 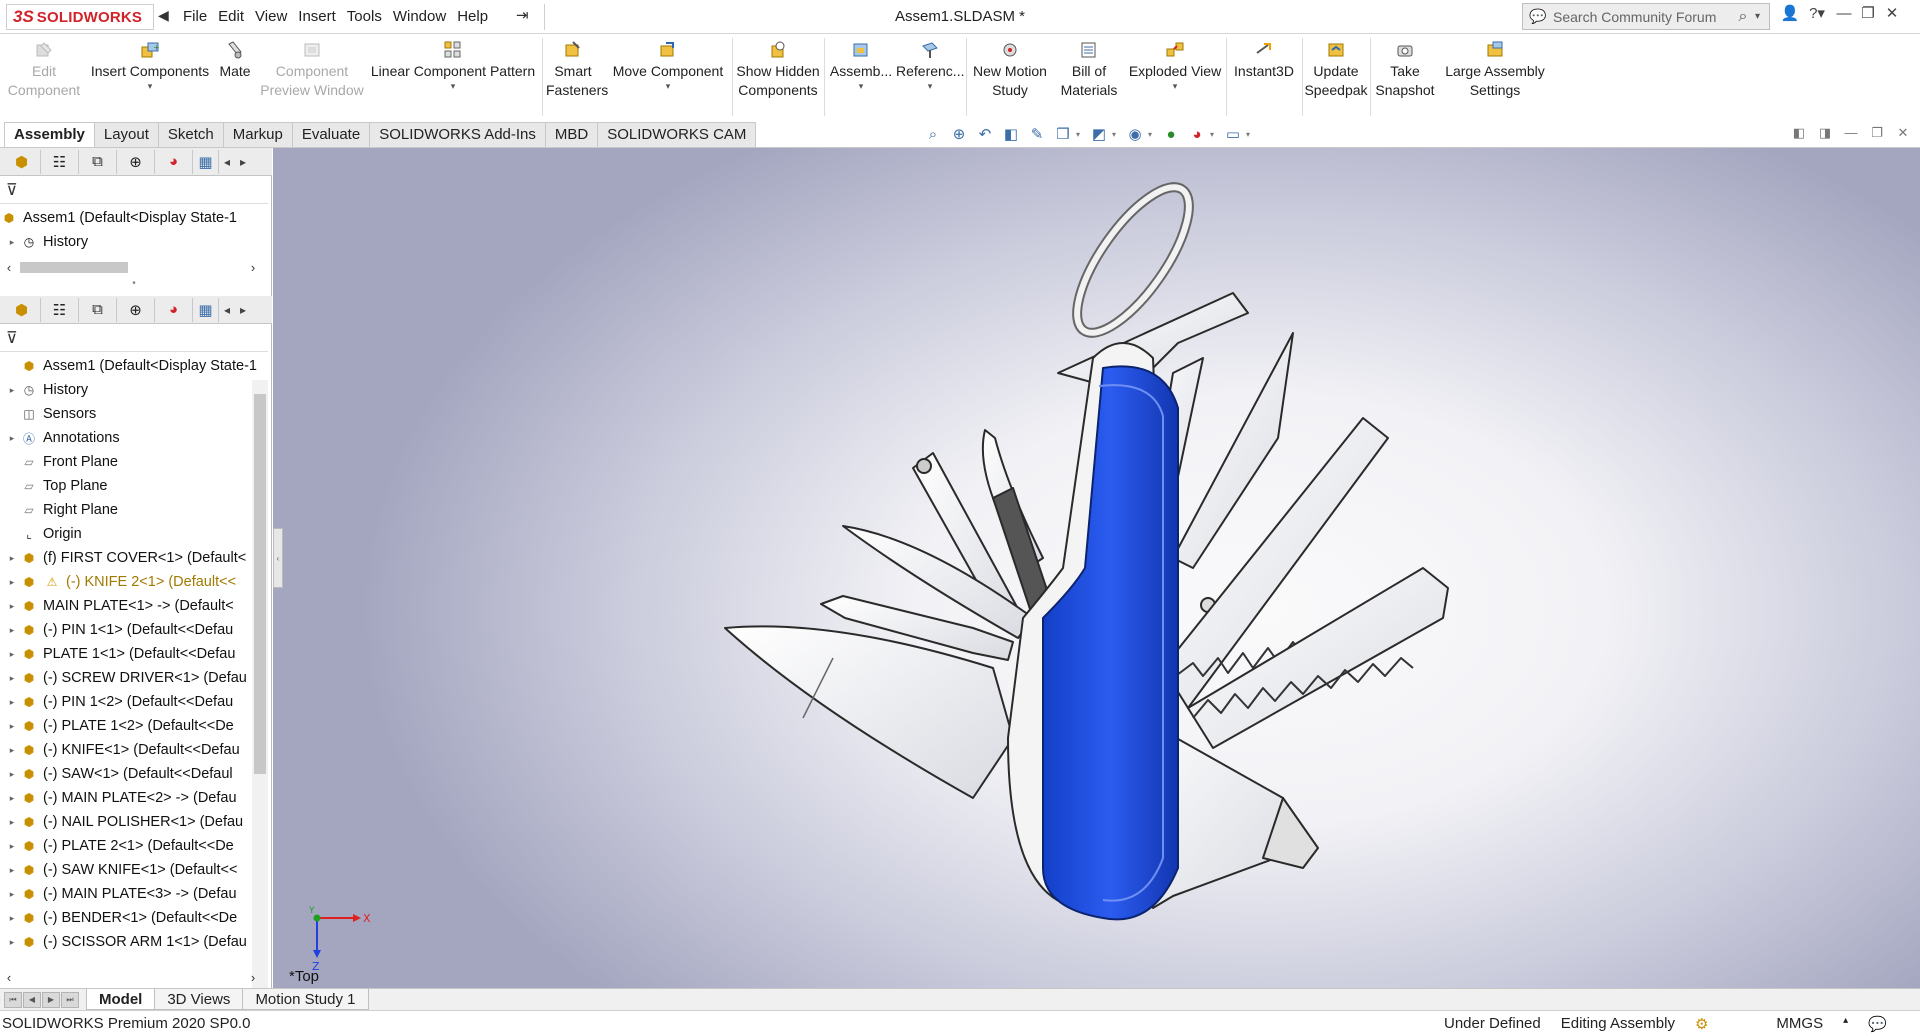 I want to click on linear-pattern-dropdown-icon: ▾, so click(x=453, y=86).